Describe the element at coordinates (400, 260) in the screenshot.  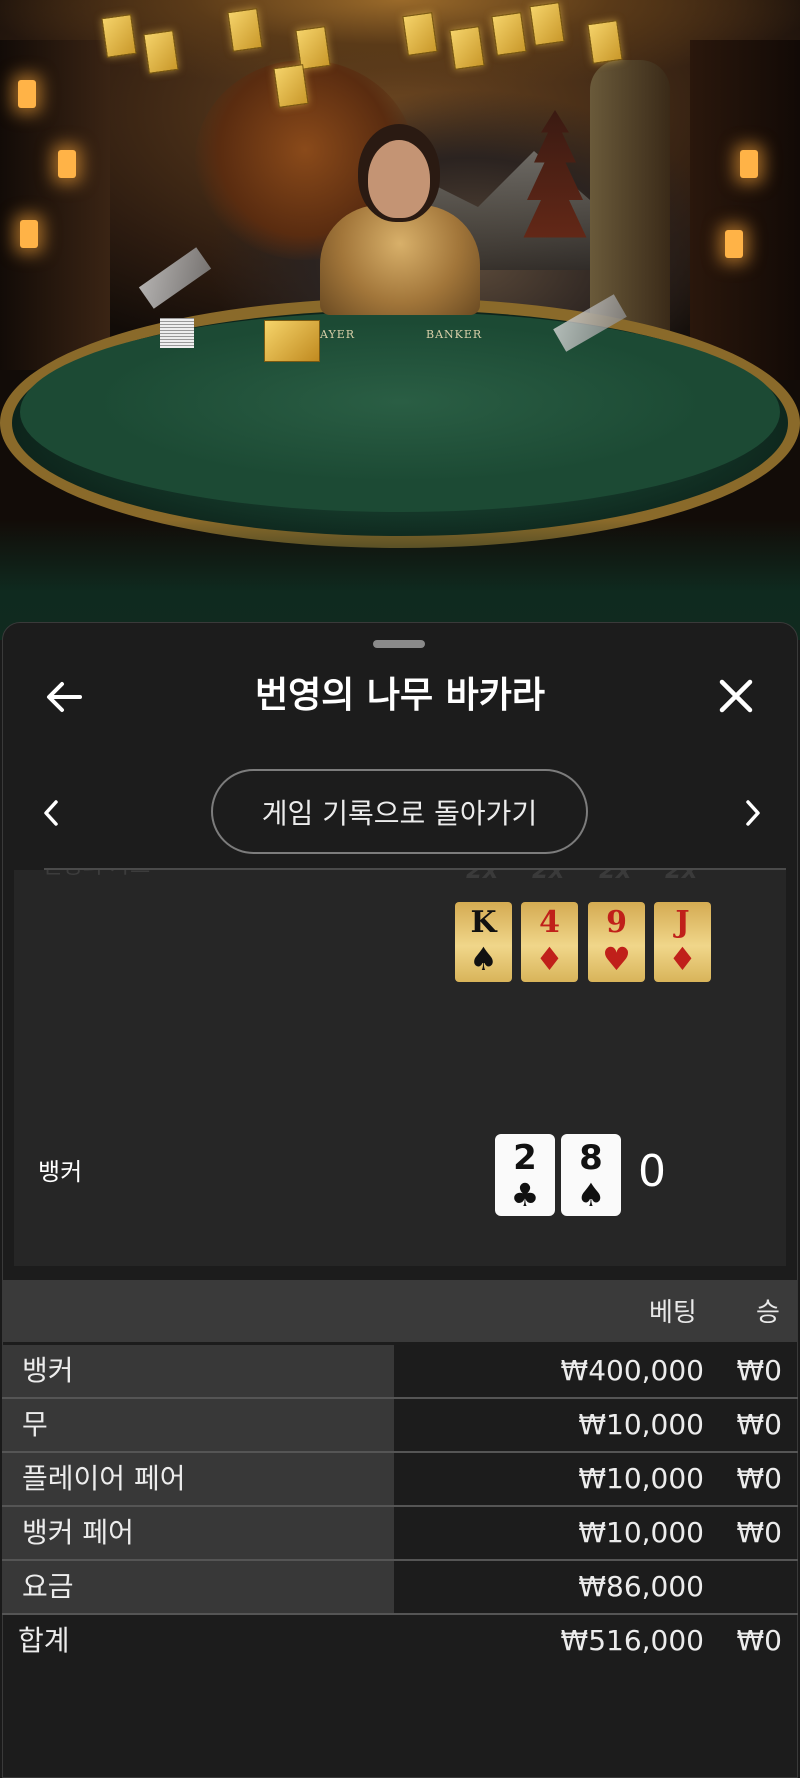
I see `dealer-body` at that location.